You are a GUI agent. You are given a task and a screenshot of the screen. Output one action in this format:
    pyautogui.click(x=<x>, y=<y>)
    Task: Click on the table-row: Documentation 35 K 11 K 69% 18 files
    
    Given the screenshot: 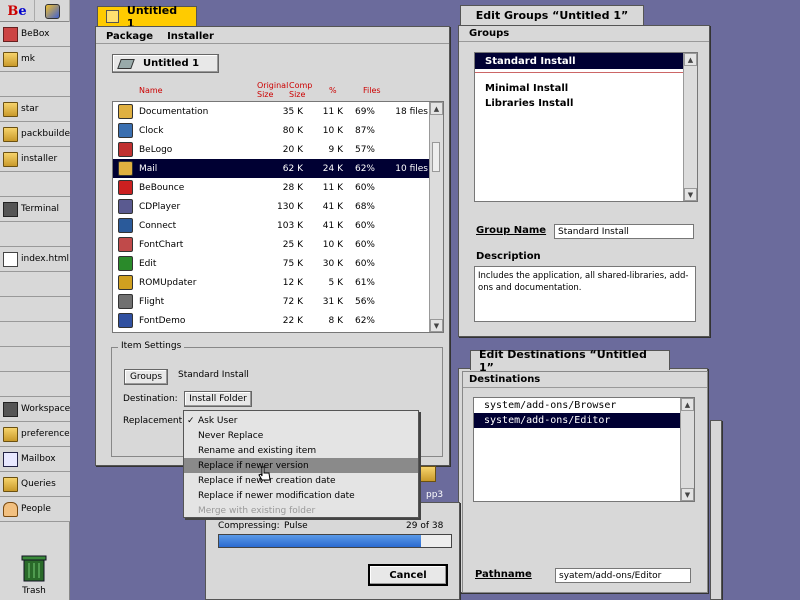 What is the action you would take?
    pyautogui.click(x=278, y=111)
    